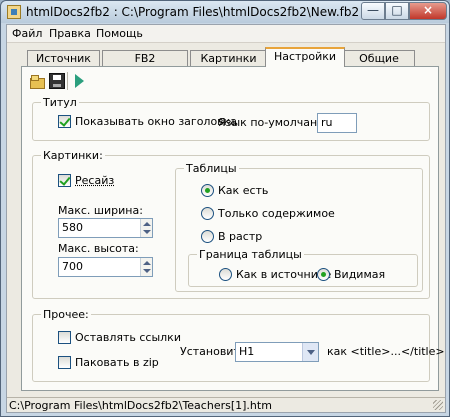  I want to click on menu-file: Файл, so click(27, 33).